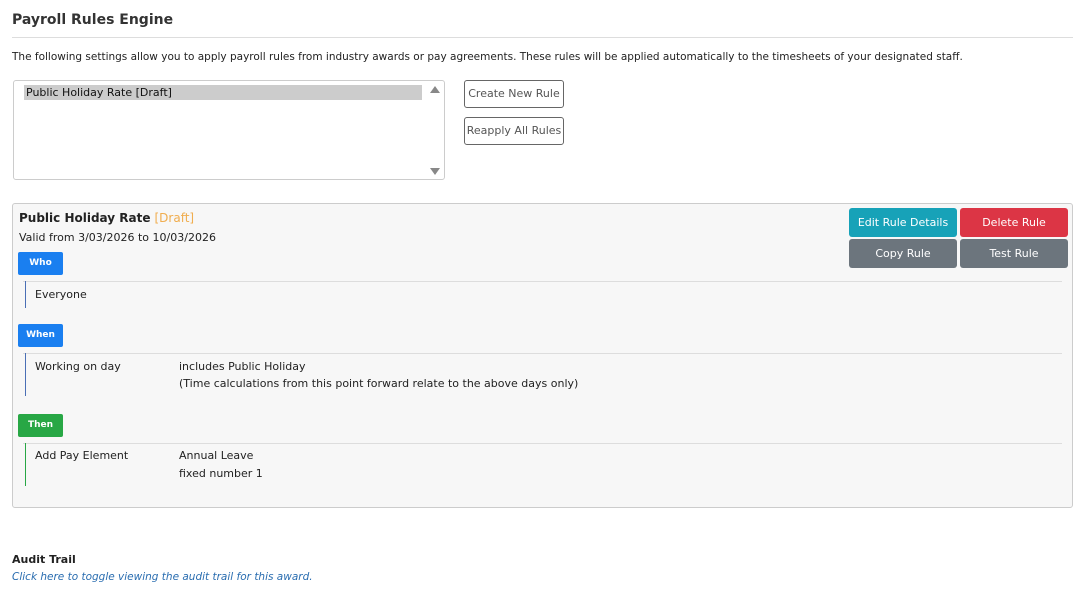  What do you see at coordinates (542, 37) in the screenshot?
I see `title-divider` at bounding box center [542, 37].